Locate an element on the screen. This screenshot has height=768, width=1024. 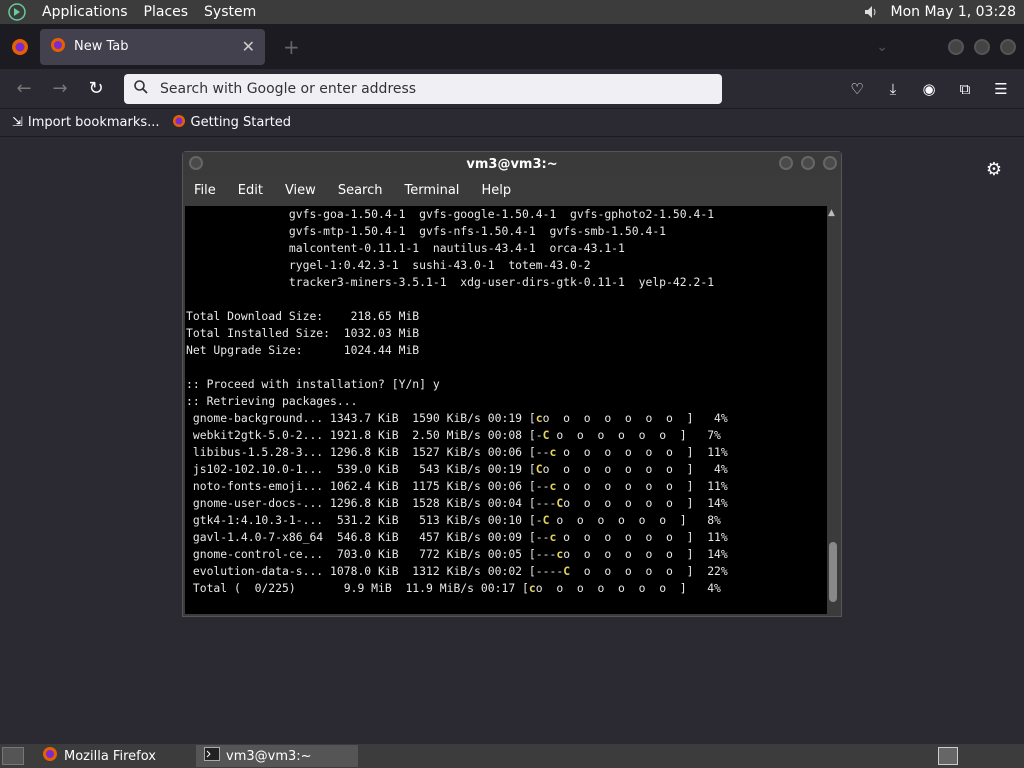
menu-file: File is located at coordinates (205, 190).